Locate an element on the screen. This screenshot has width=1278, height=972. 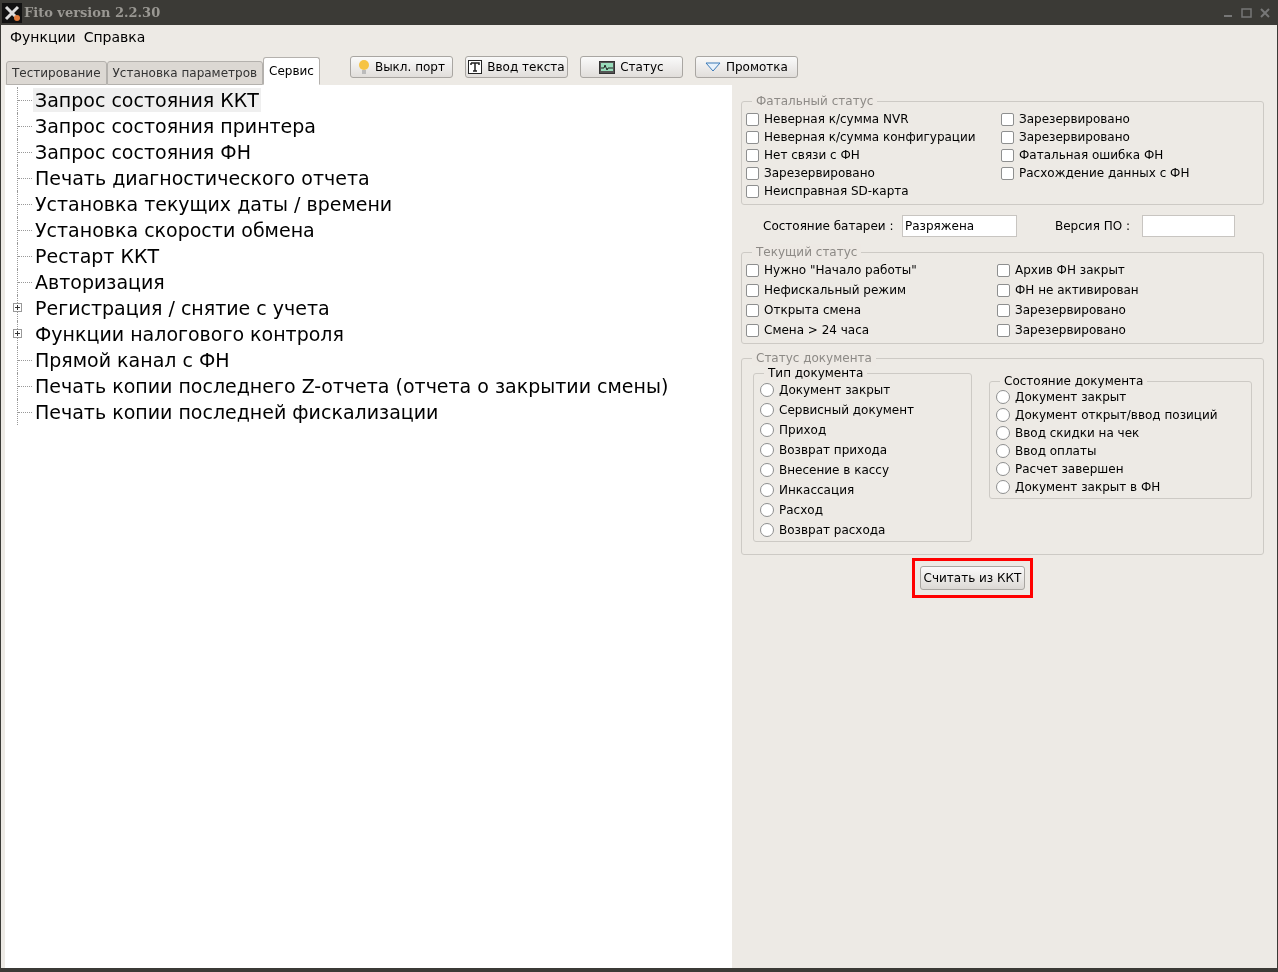
group-title: Состояние документа is located at coordinates (1074, 381).